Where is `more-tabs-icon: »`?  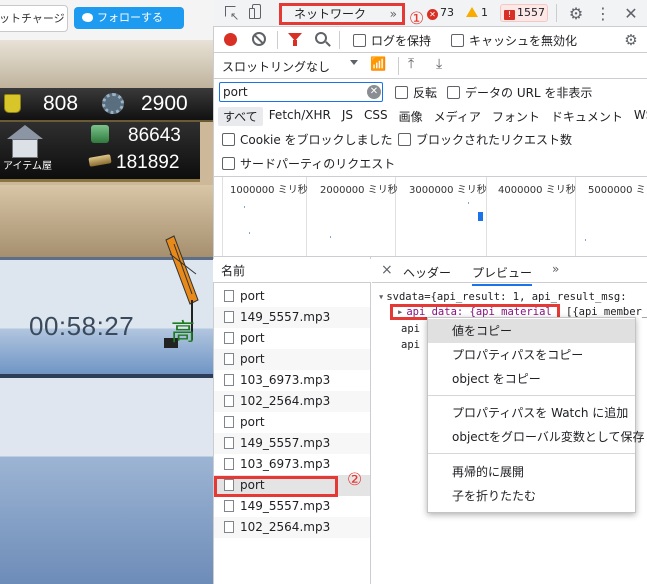
more-tabs-icon: » is located at coordinates (393, 14).